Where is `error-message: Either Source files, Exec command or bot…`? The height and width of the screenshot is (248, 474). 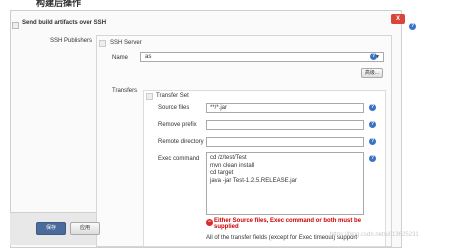
error-message: Either Source files, Exec command or bot… is located at coordinates (288, 224).